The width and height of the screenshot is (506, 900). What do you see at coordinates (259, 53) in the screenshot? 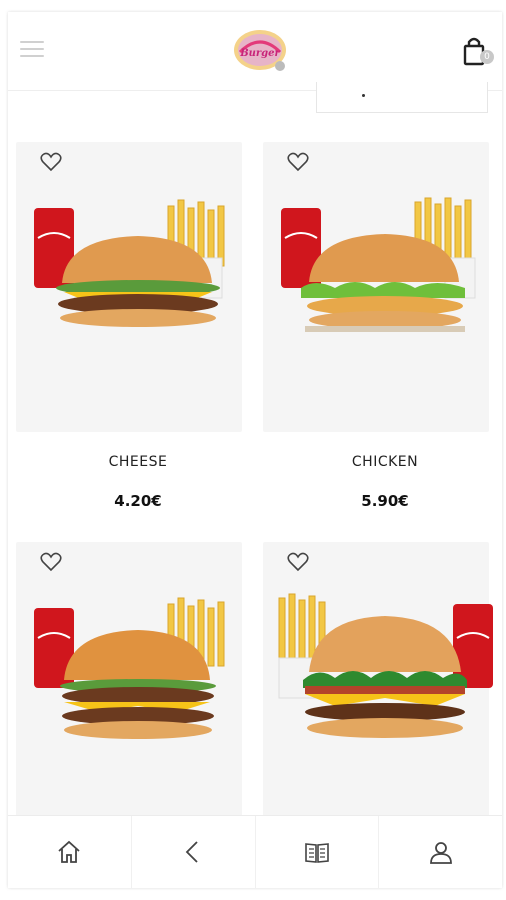
I see `svg-text: Burger` at bounding box center [259, 53].